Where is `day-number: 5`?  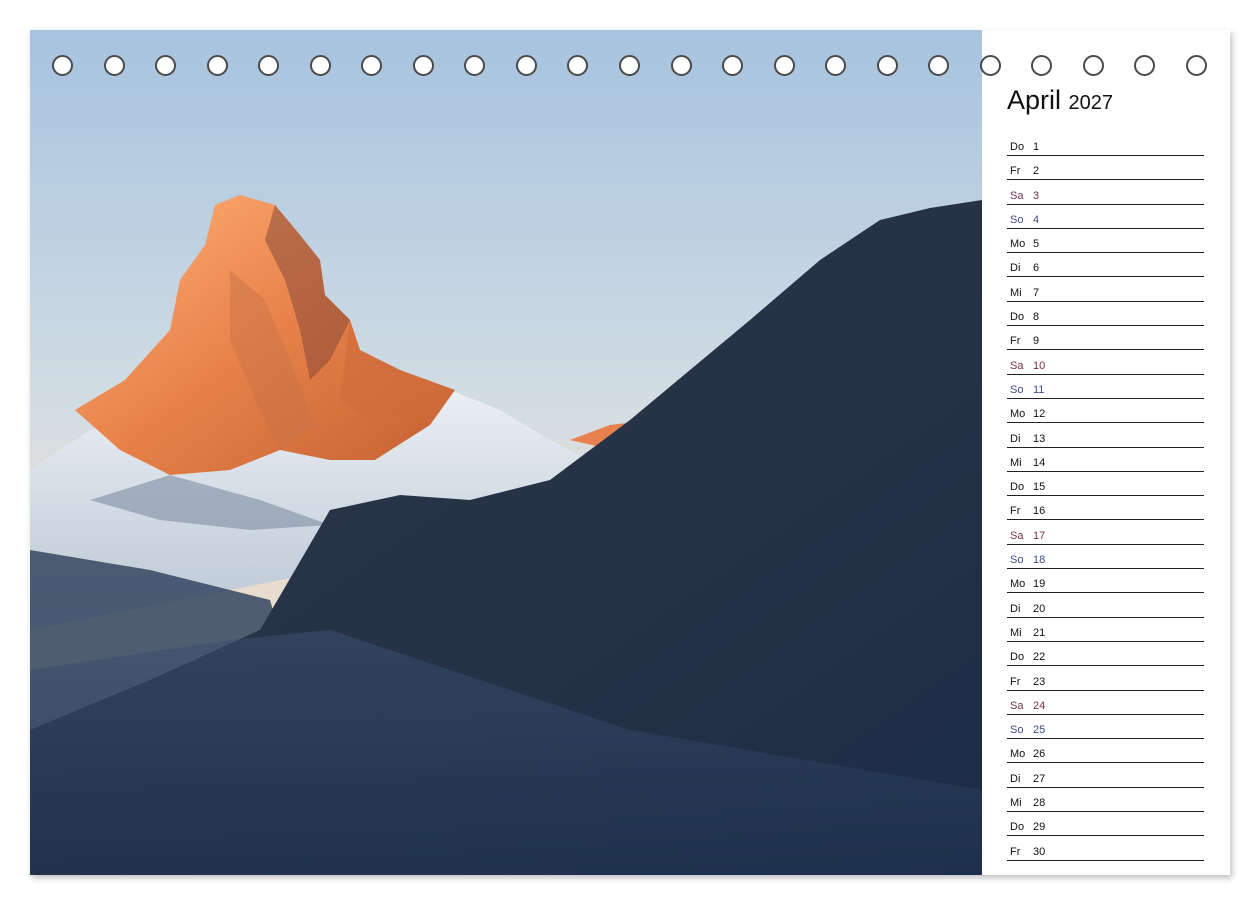
day-number: 5 is located at coordinates (1036, 244).